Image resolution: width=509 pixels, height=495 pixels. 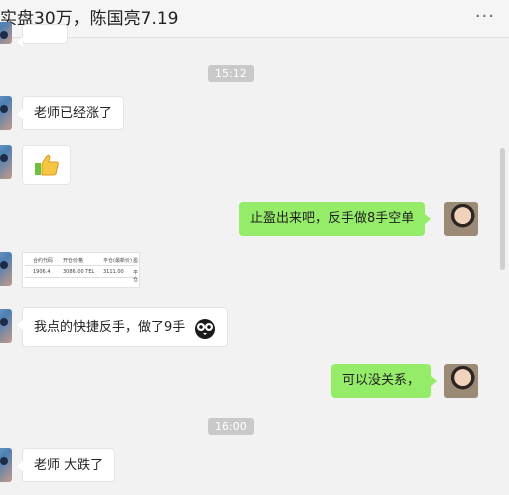 What do you see at coordinates (231, 426) in the screenshot?
I see `timestamp: 16:00` at bounding box center [231, 426].